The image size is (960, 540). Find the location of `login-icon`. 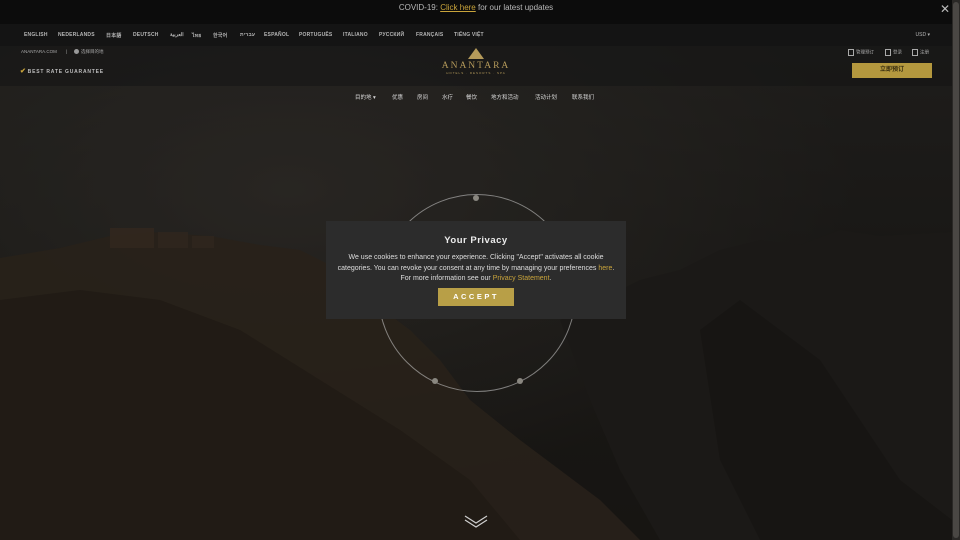

login-icon is located at coordinates (888, 52).